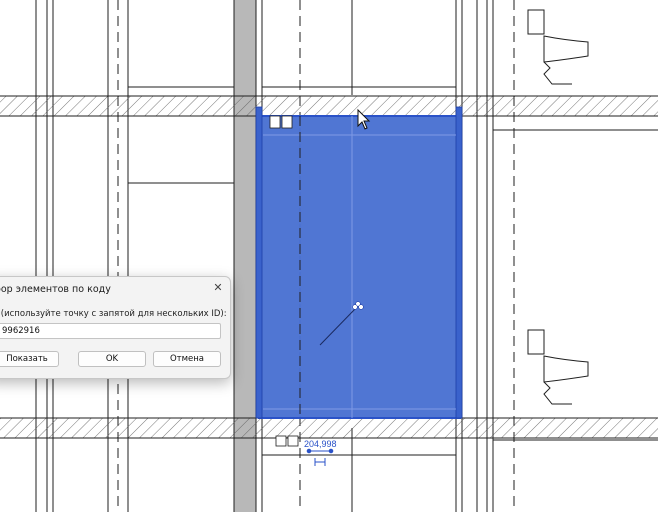  I want to click on close-icon: ✕, so click(218, 288).